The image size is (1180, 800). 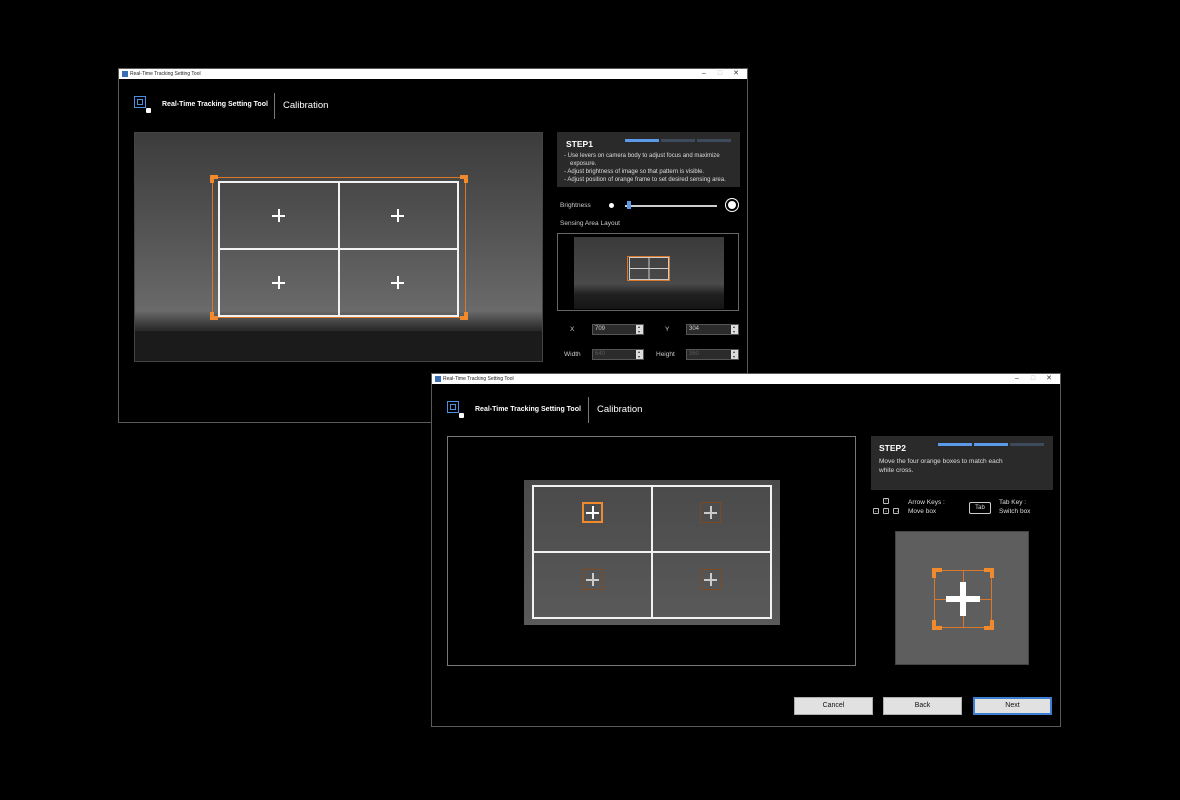 I want to click on frame-handle-top-left, so click(x=214, y=179).